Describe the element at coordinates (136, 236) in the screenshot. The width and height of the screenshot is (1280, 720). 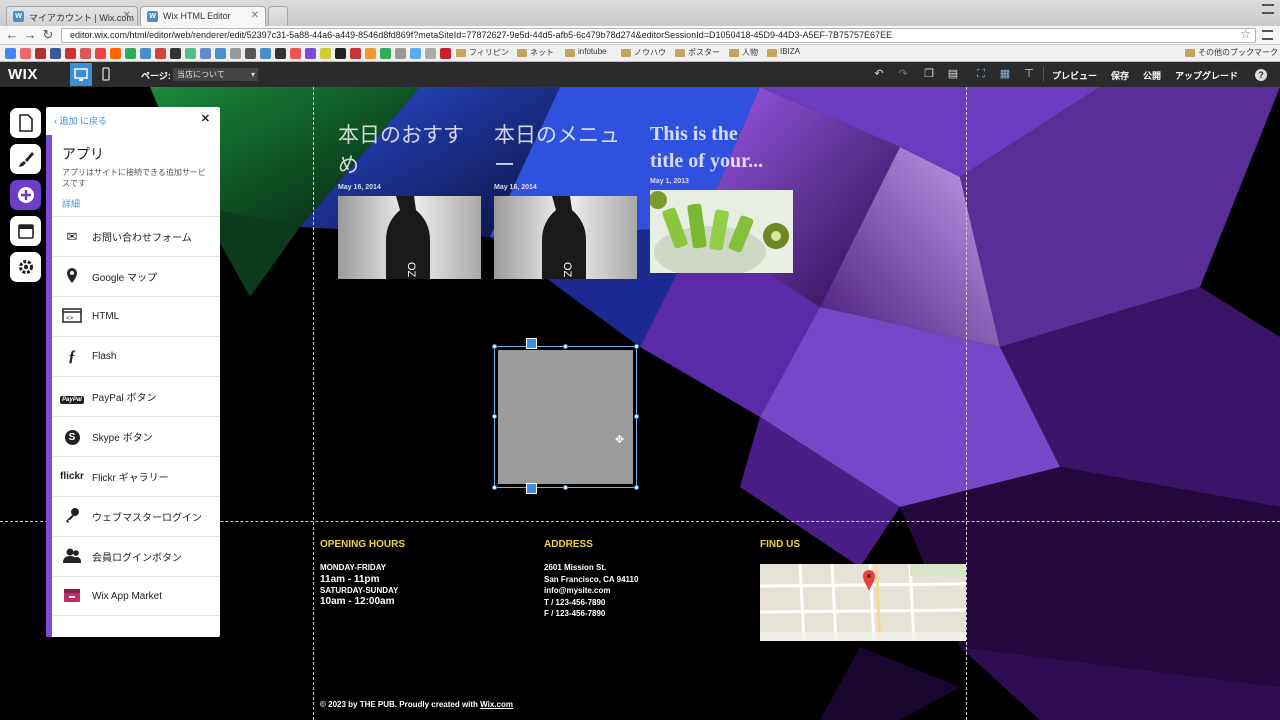
I see `app-item-contact-form: ✉ お問い合わせフォーム` at that location.